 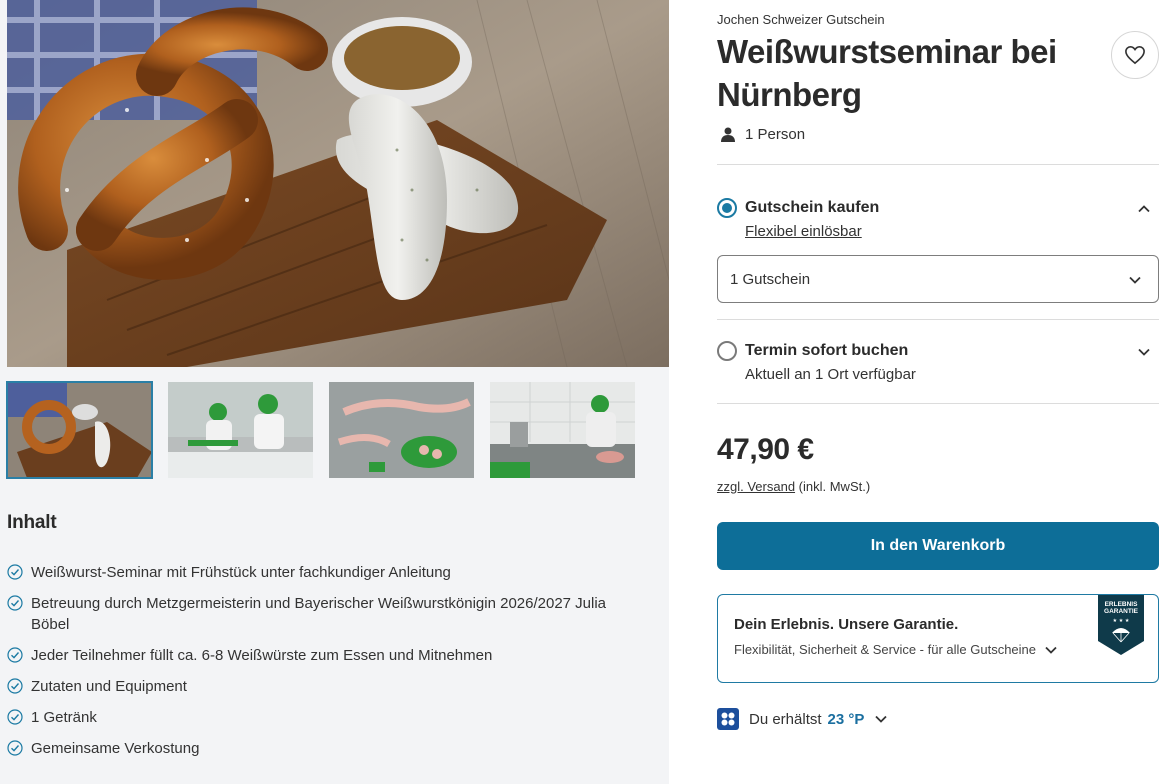 I want to click on wishlist-button, so click(x=1135, y=55).